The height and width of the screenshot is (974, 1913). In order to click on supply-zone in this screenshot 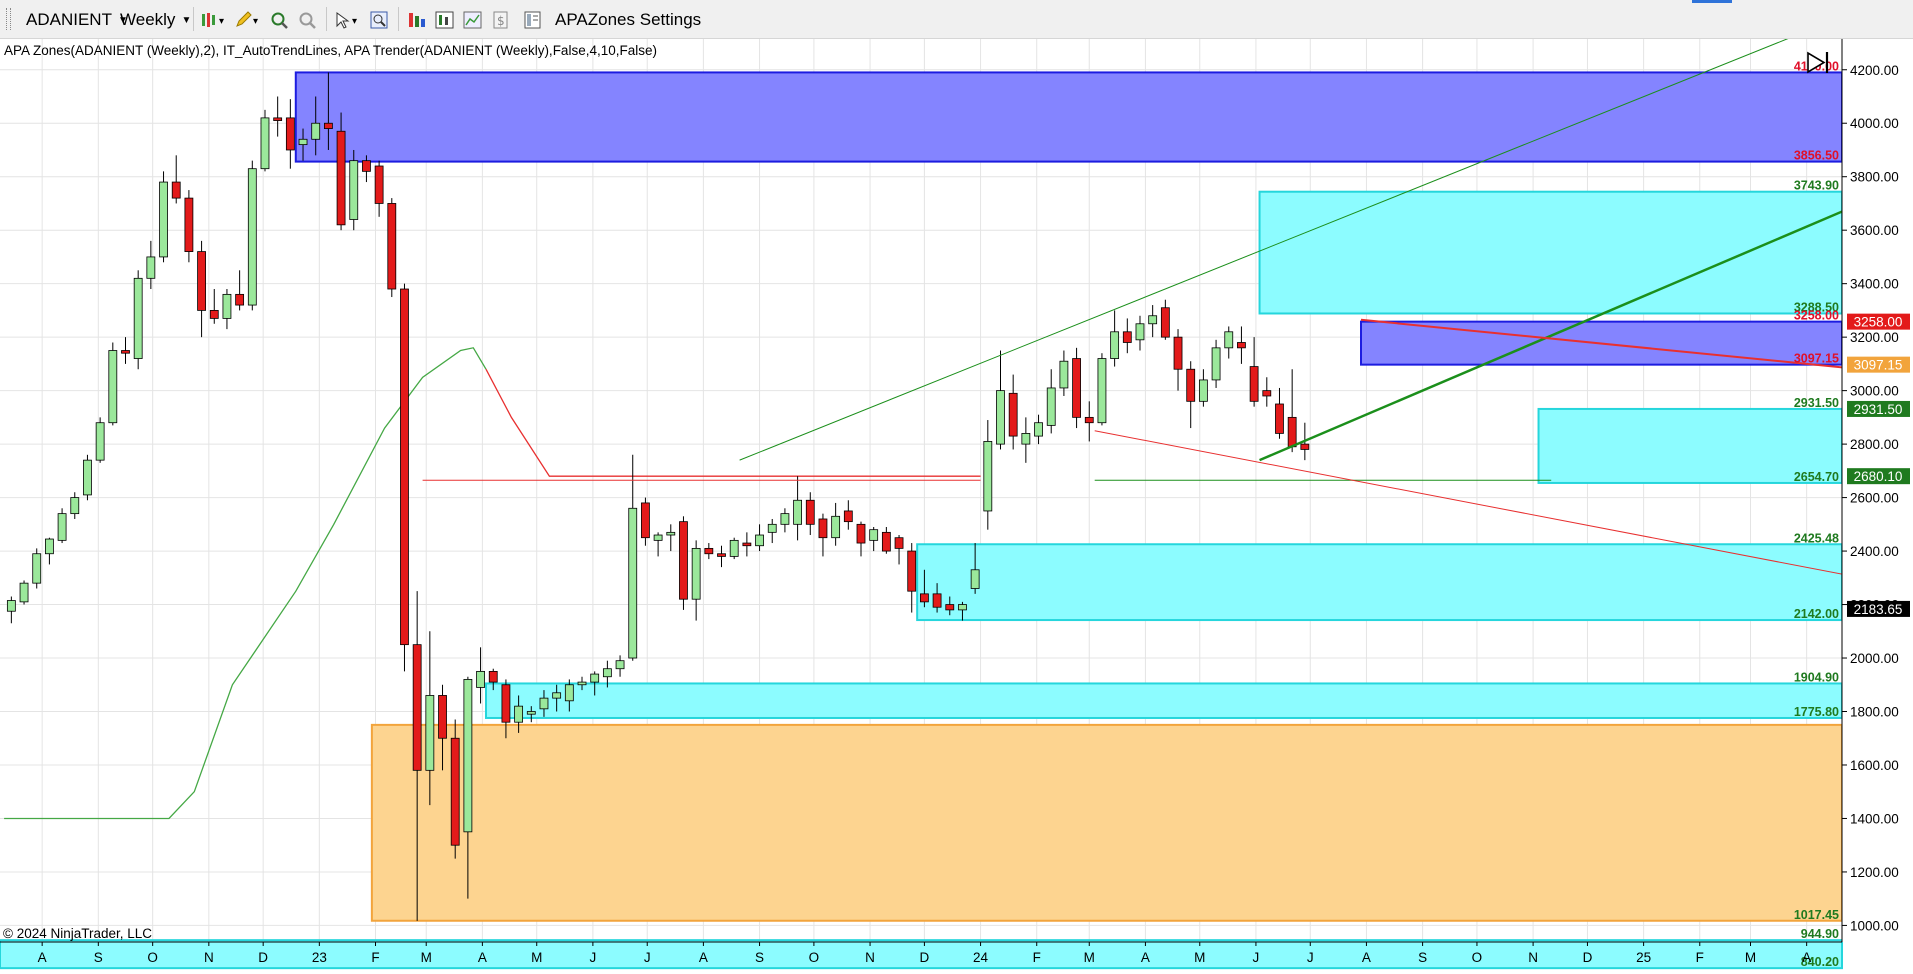, I will do `click(1069, 117)`.